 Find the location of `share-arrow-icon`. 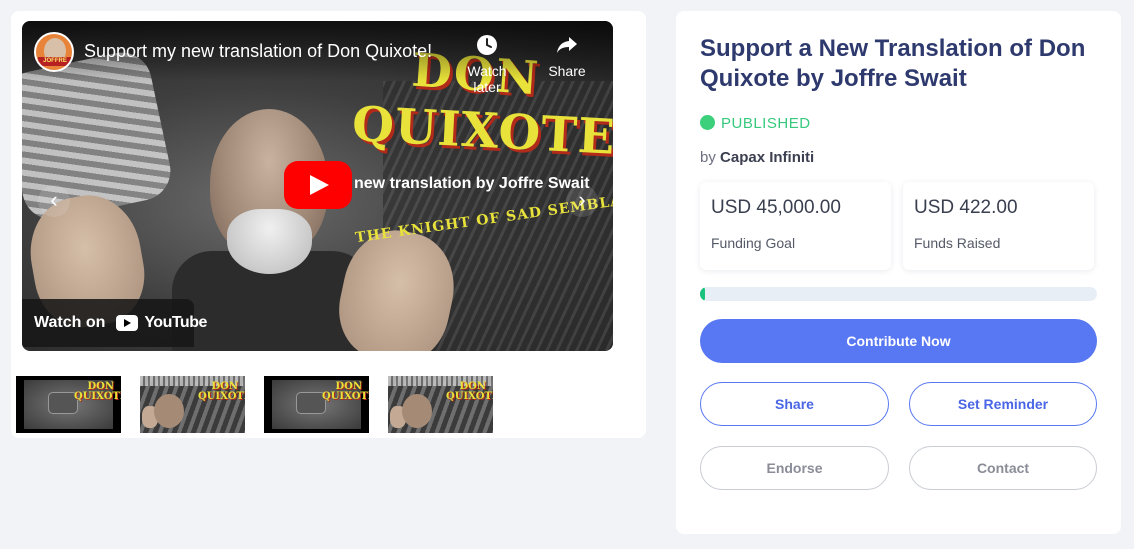

share-arrow-icon is located at coordinates (567, 45).